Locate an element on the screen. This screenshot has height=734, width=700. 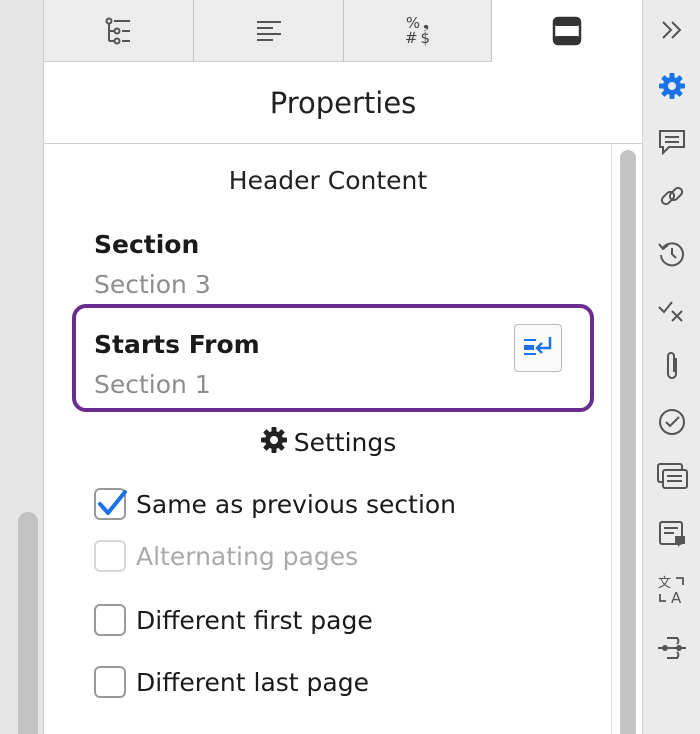
section-value: Section 3 is located at coordinates (152, 284).